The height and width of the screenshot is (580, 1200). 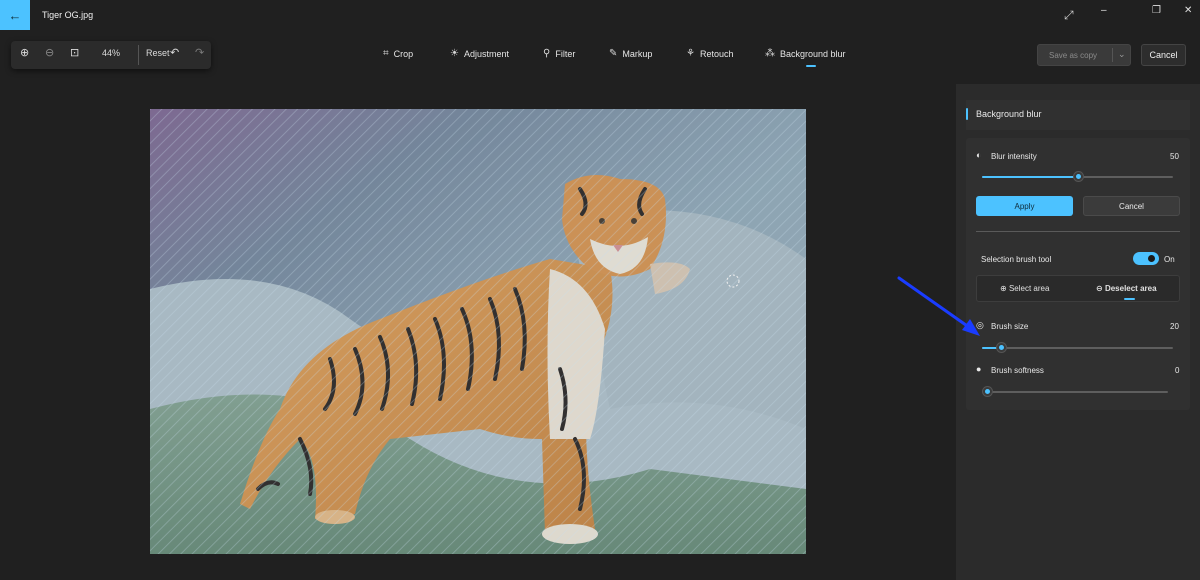 I want to click on panel-header-accent, so click(x=967, y=114).